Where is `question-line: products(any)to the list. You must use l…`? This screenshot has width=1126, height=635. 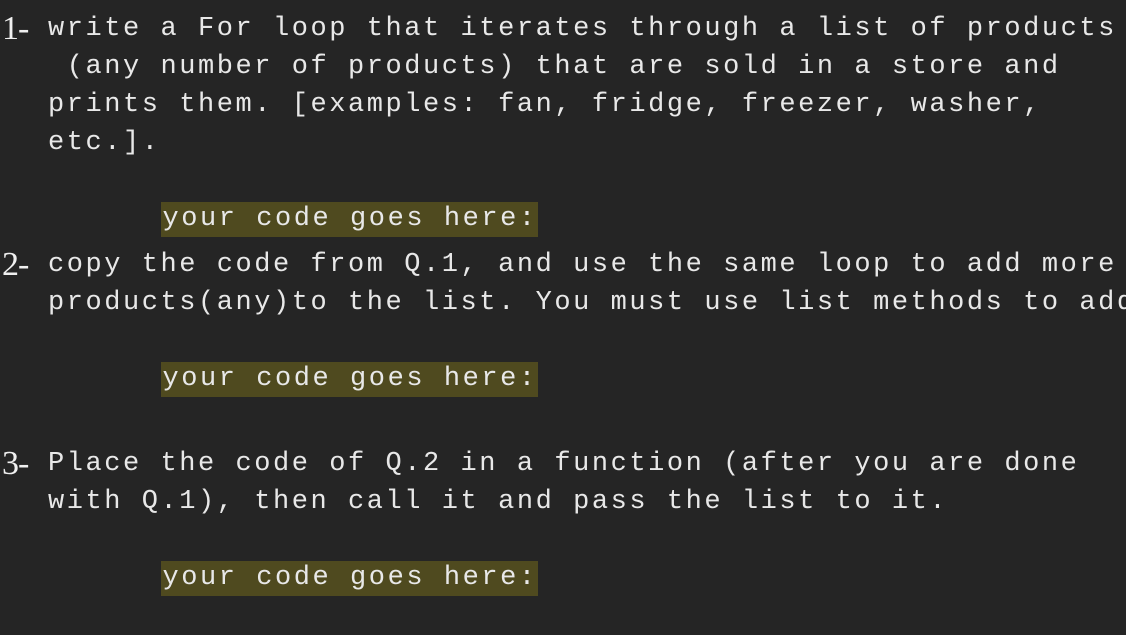 question-line: products(any)to the list. You must use l… is located at coordinates (587, 303).